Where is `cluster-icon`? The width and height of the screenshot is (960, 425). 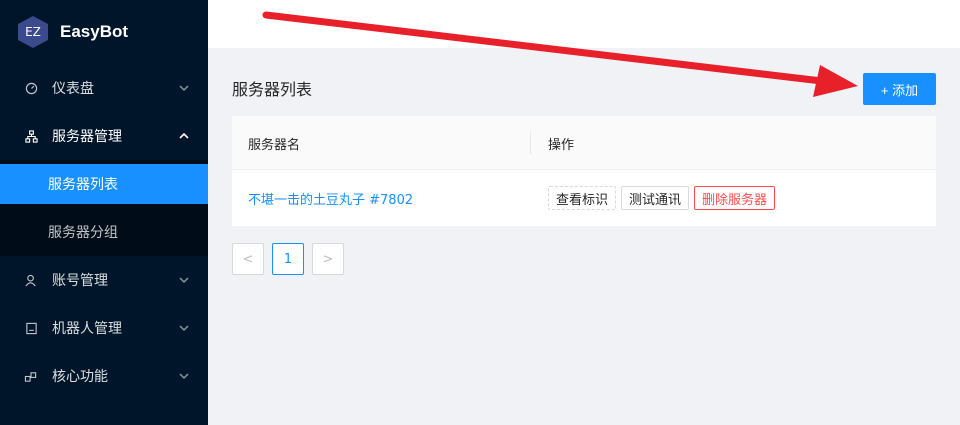
cluster-icon is located at coordinates (31, 136).